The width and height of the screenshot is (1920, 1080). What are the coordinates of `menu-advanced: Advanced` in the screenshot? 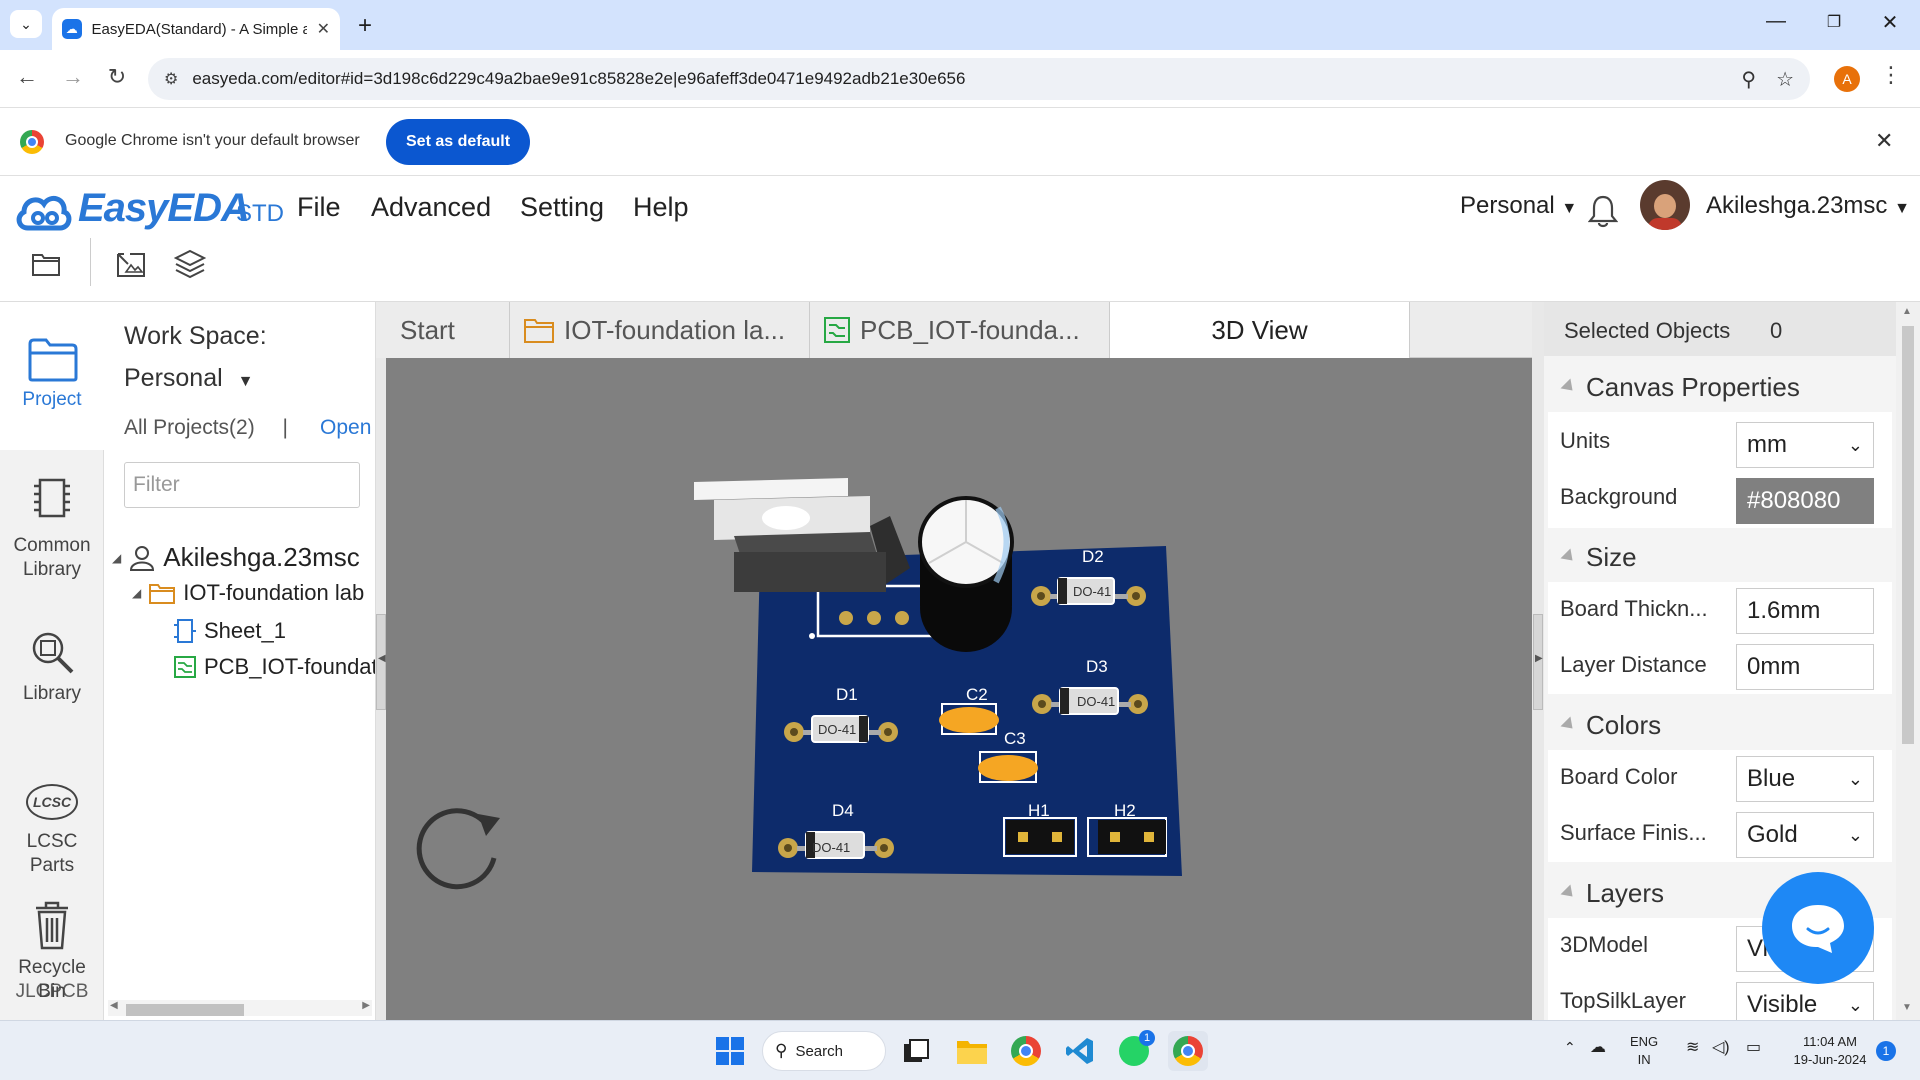 It's located at (431, 207).